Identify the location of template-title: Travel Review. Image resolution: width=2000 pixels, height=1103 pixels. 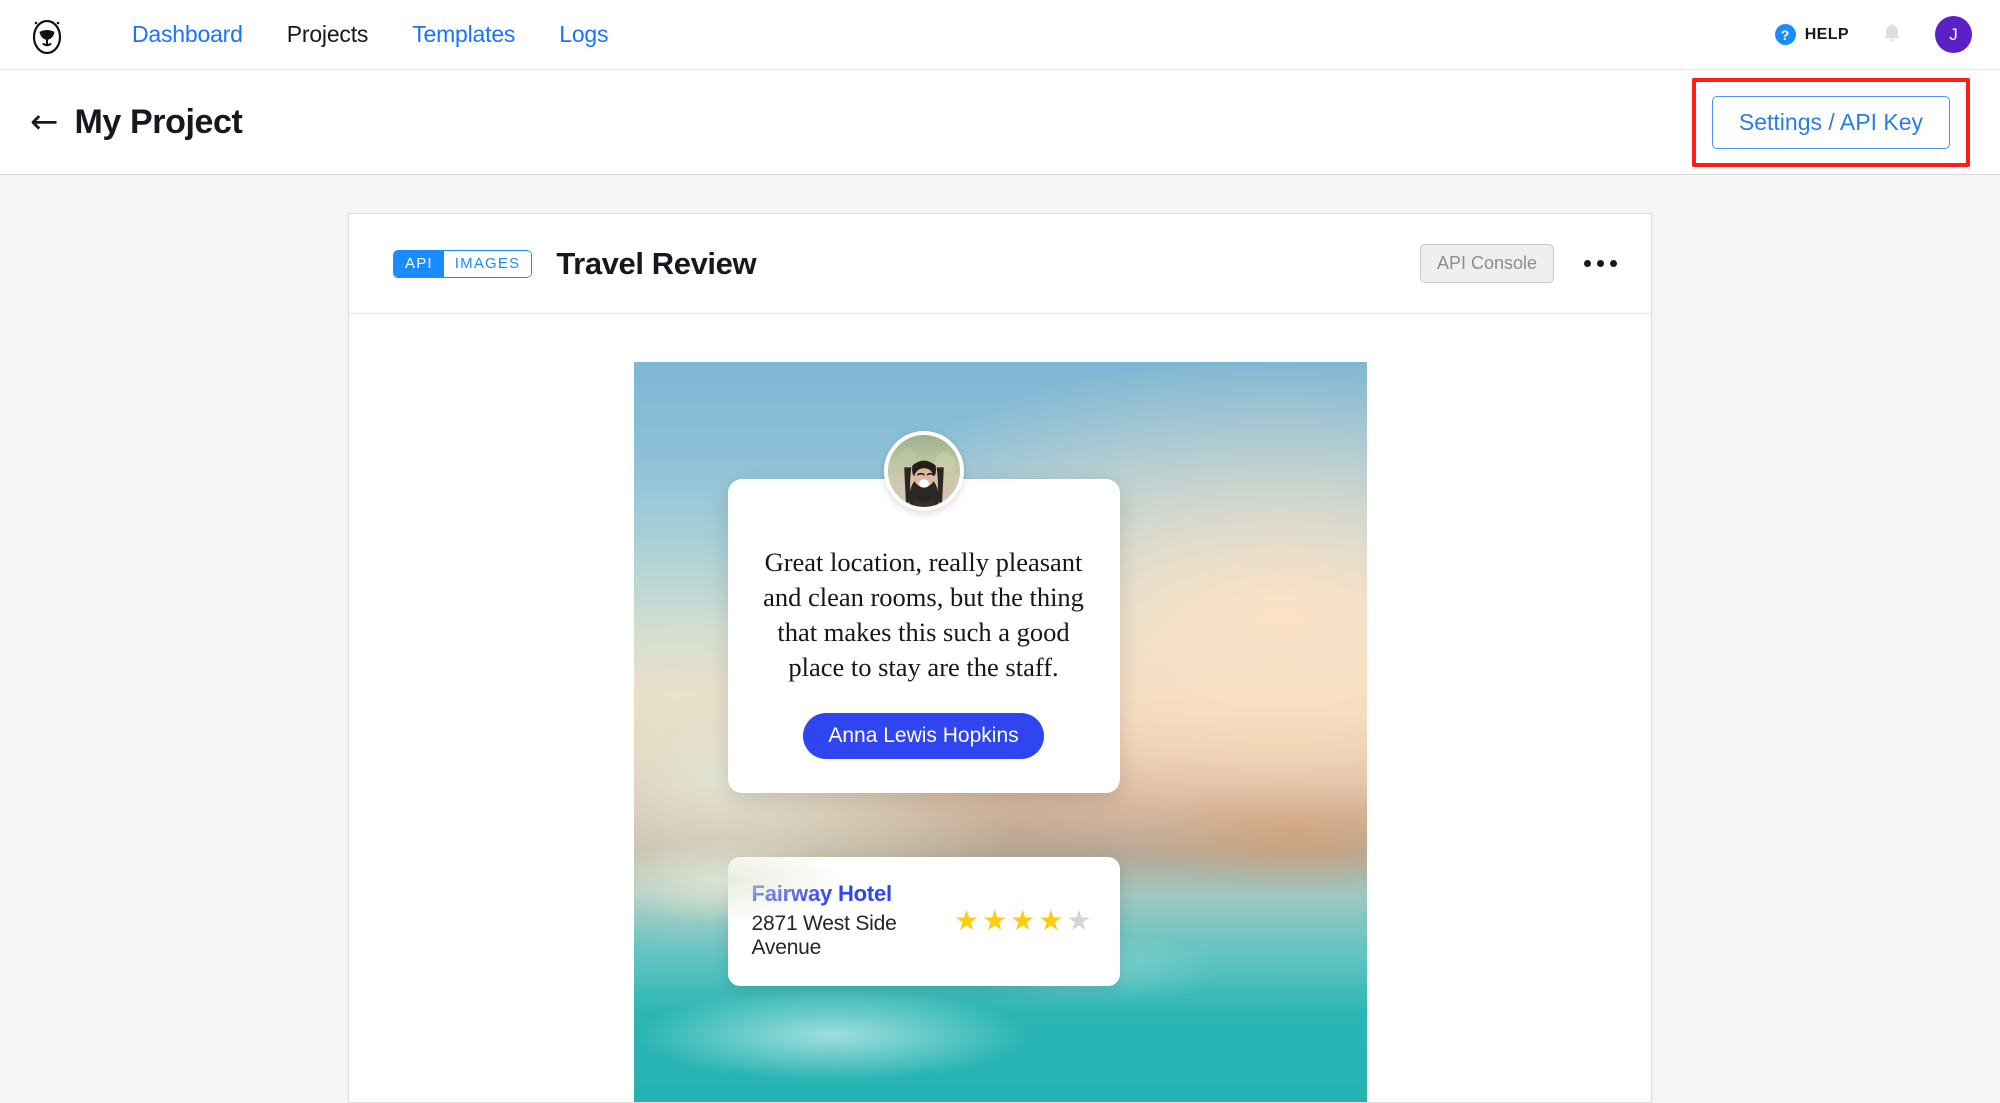
(656, 263).